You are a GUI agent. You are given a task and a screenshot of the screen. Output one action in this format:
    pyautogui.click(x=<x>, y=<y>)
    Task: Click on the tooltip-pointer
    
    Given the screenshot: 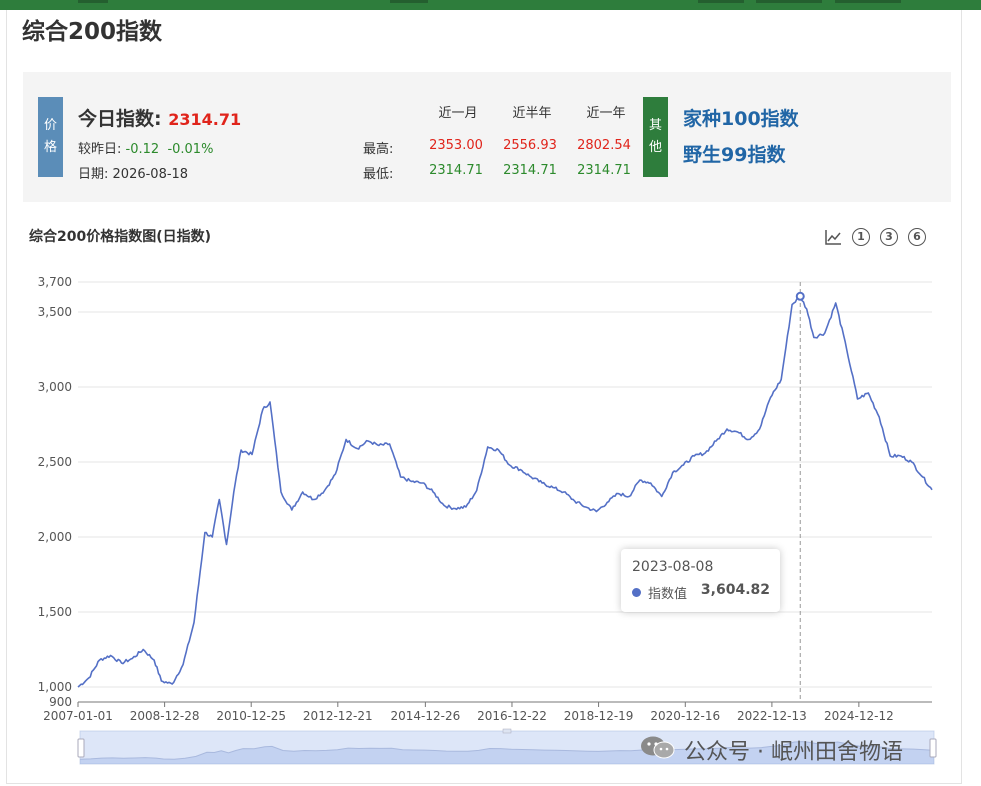 What is the action you would take?
    pyautogui.click(x=800, y=492)
    